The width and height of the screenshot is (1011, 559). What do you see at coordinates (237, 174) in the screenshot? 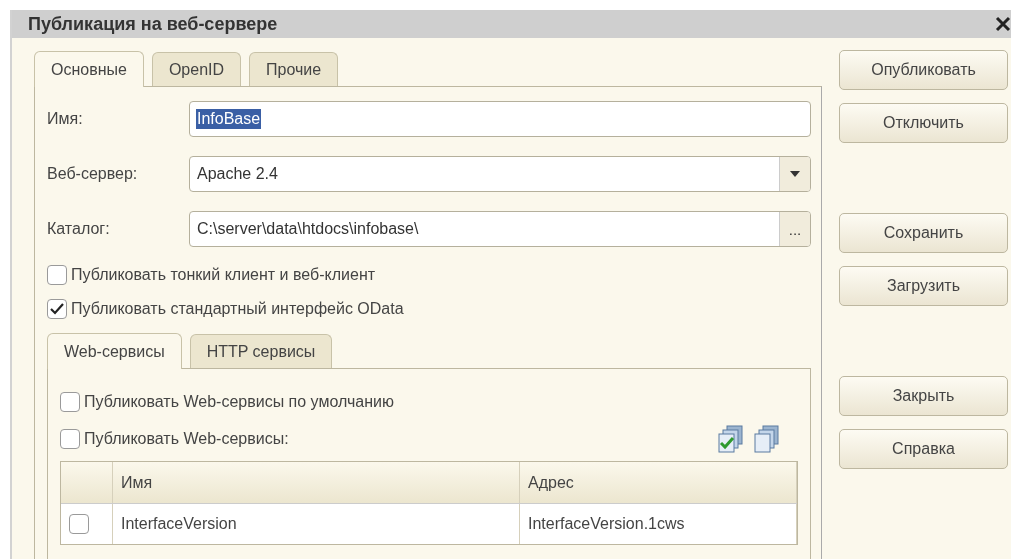
I see `field-value: Apache 2.4` at bounding box center [237, 174].